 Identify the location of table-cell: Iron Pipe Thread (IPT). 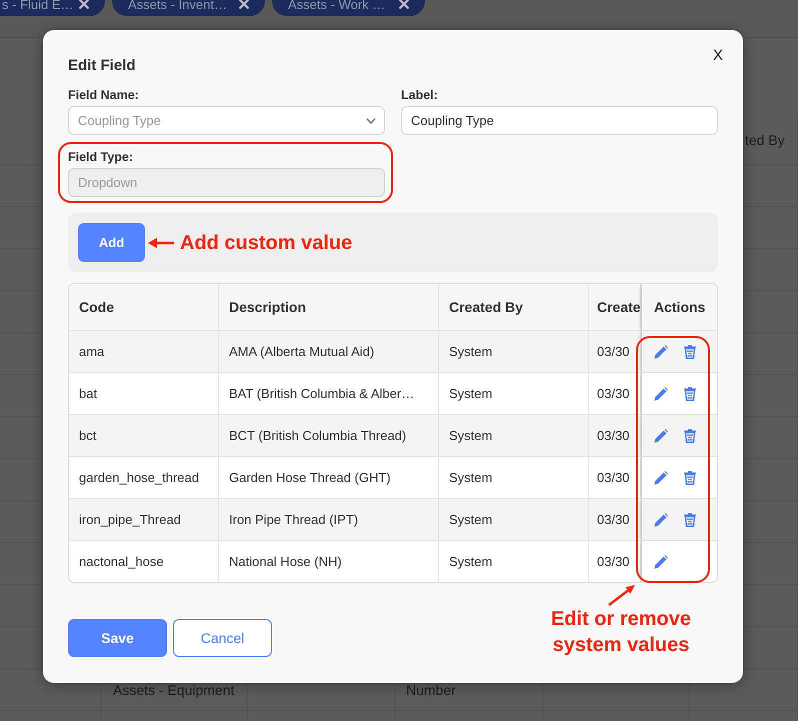
(329, 520).